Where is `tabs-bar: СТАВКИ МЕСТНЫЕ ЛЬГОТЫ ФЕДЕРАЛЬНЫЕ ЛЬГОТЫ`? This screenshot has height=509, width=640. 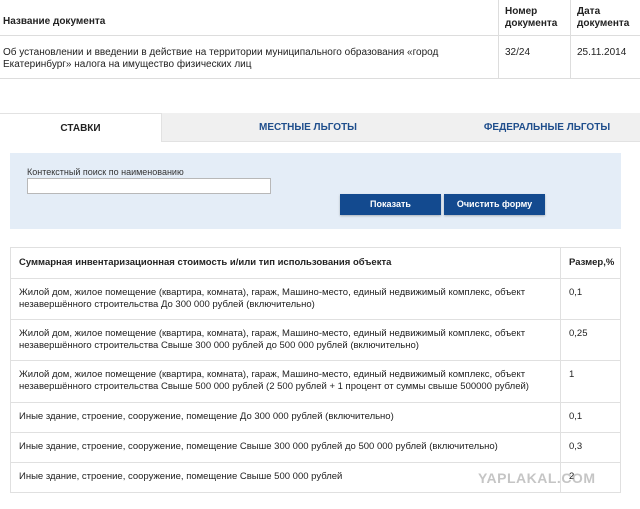
tabs-bar: СТАВКИ МЕСТНЫЕ ЛЬГОТЫ ФЕДЕРАЛЬНЫЕ ЛЬГОТЫ is located at coordinates (320, 127).